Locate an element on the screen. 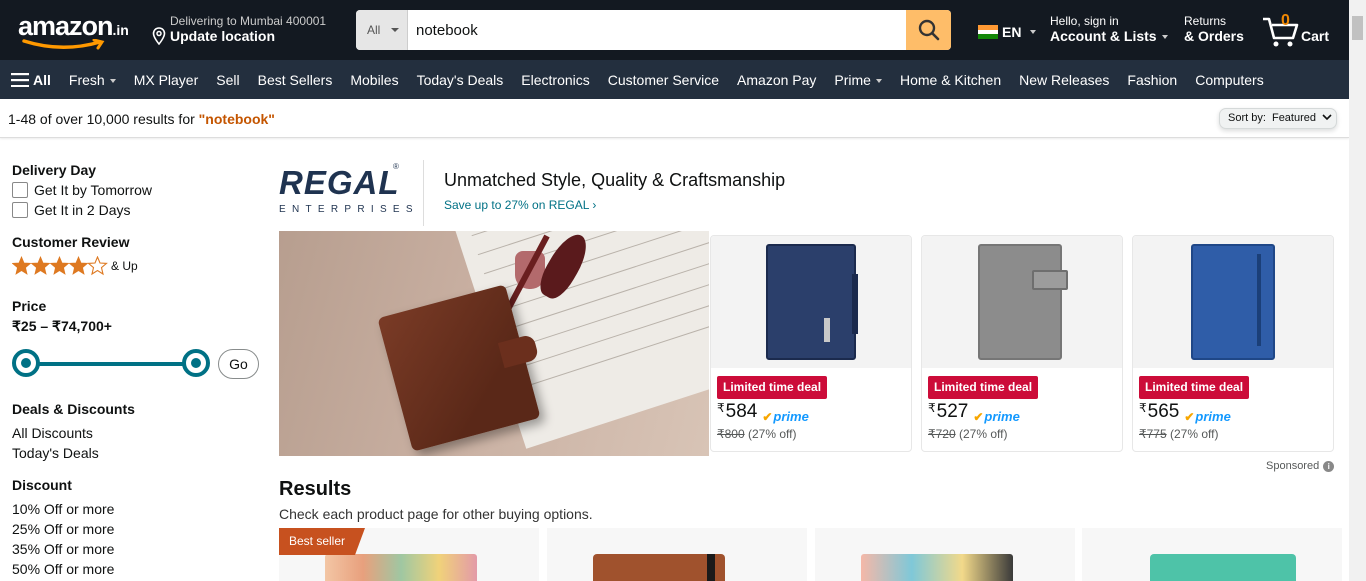 The height and width of the screenshot is (581, 1366). search-category-dropdown: All is located at coordinates (382, 30).